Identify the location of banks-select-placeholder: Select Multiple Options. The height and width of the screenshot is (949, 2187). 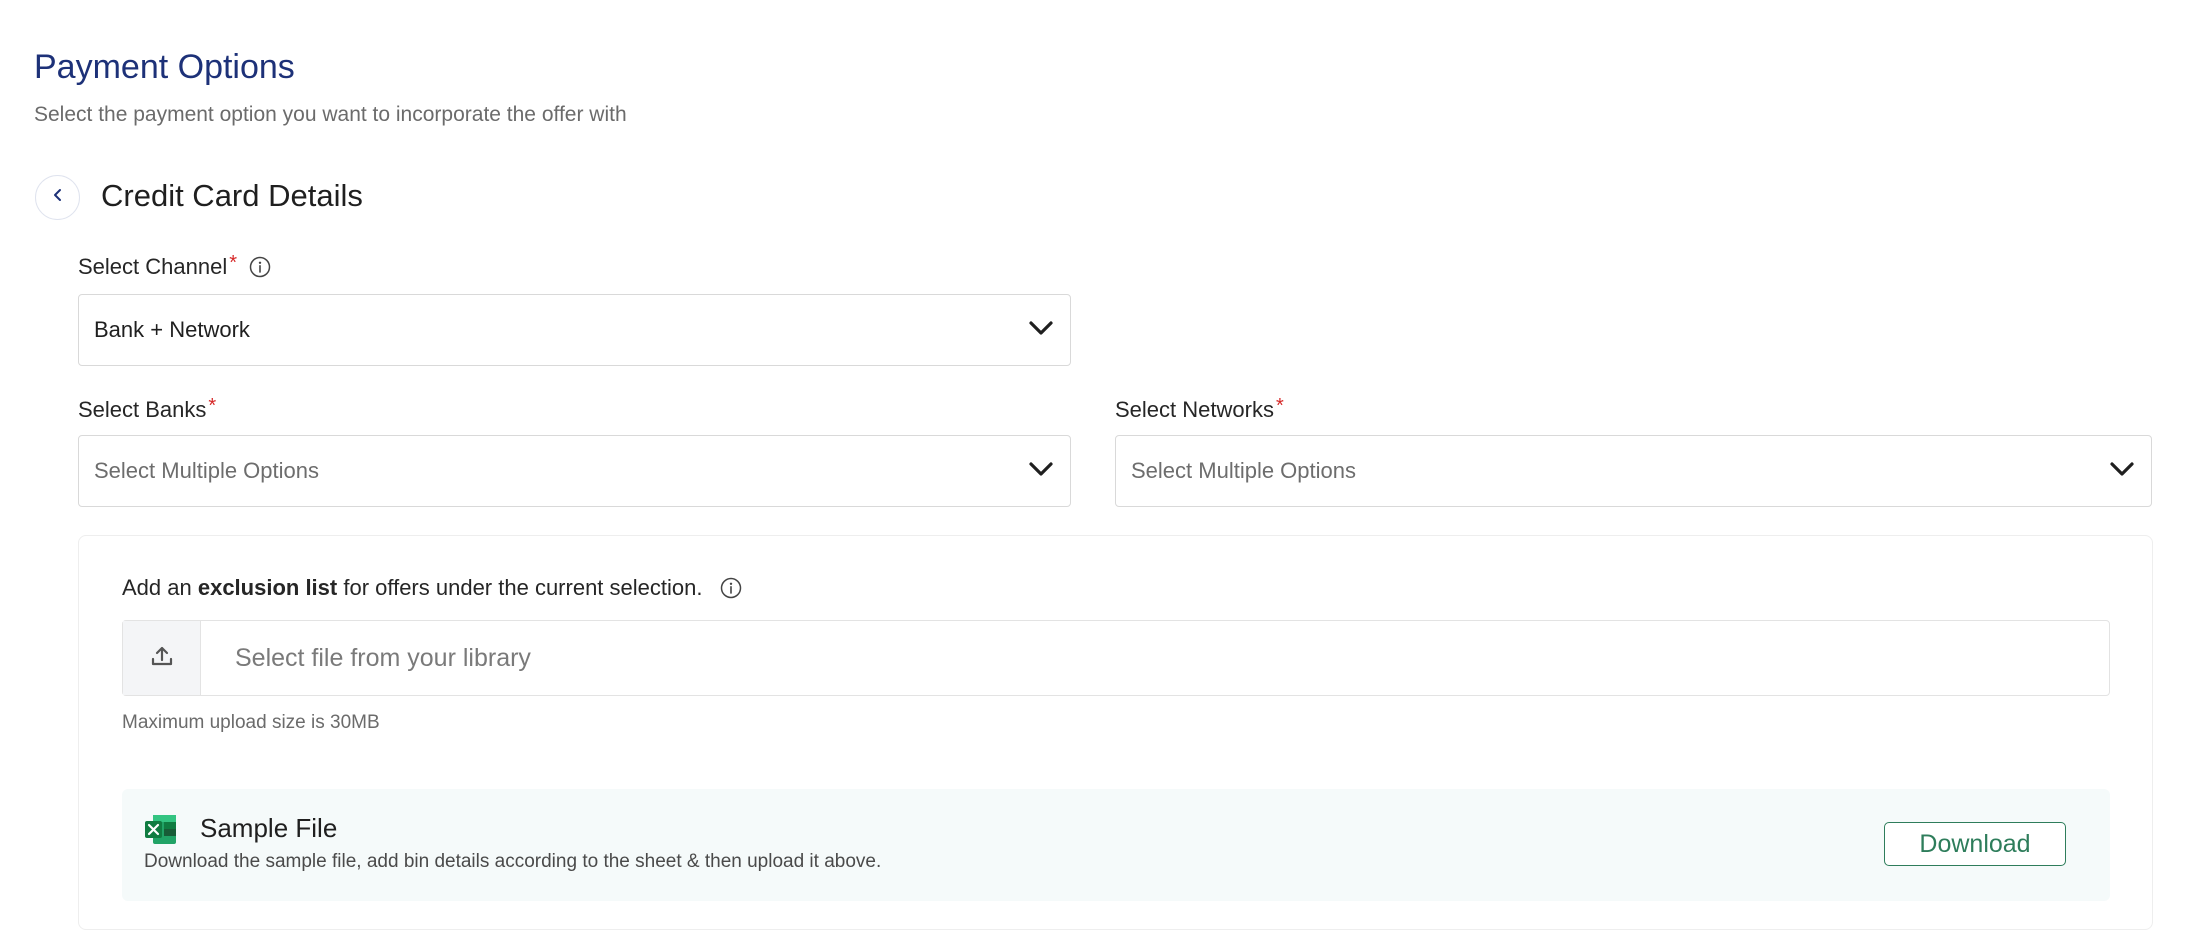
(206, 470).